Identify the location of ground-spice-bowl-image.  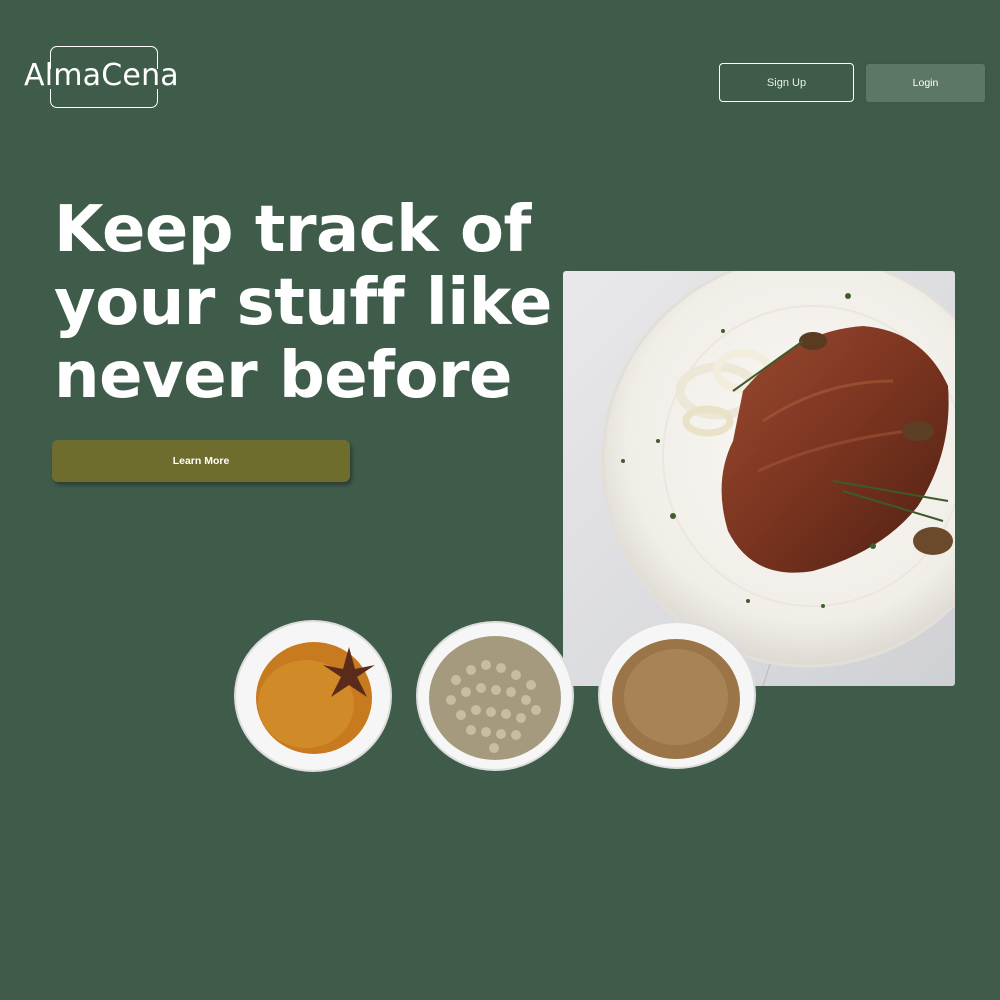
(677, 695).